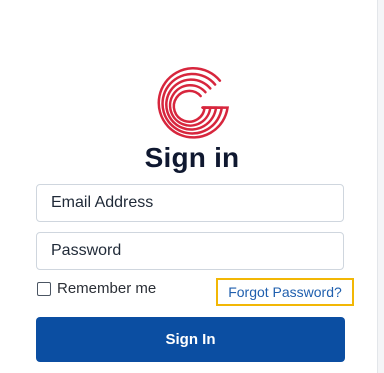 This screenshot has width=384, height=373. I want to click on email-field, so click(190, 203).